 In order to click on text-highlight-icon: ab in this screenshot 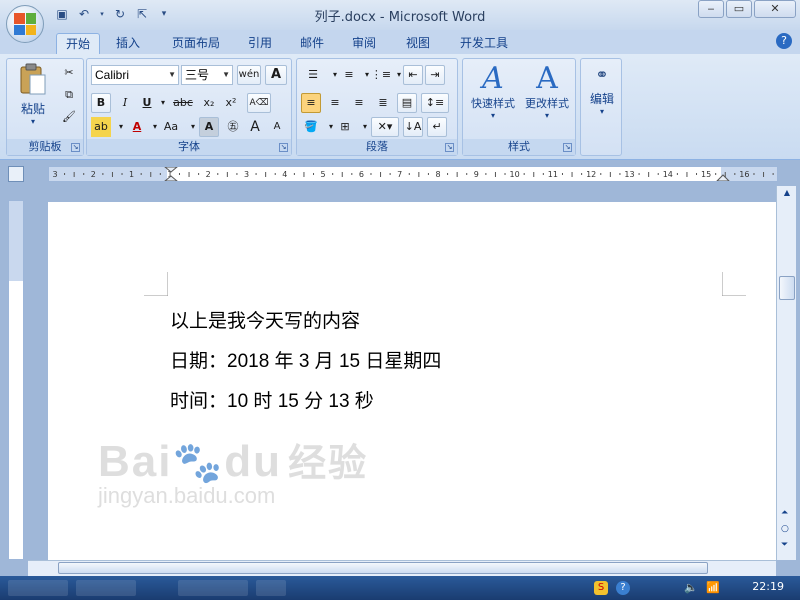, I will do `click(101, 127)`.